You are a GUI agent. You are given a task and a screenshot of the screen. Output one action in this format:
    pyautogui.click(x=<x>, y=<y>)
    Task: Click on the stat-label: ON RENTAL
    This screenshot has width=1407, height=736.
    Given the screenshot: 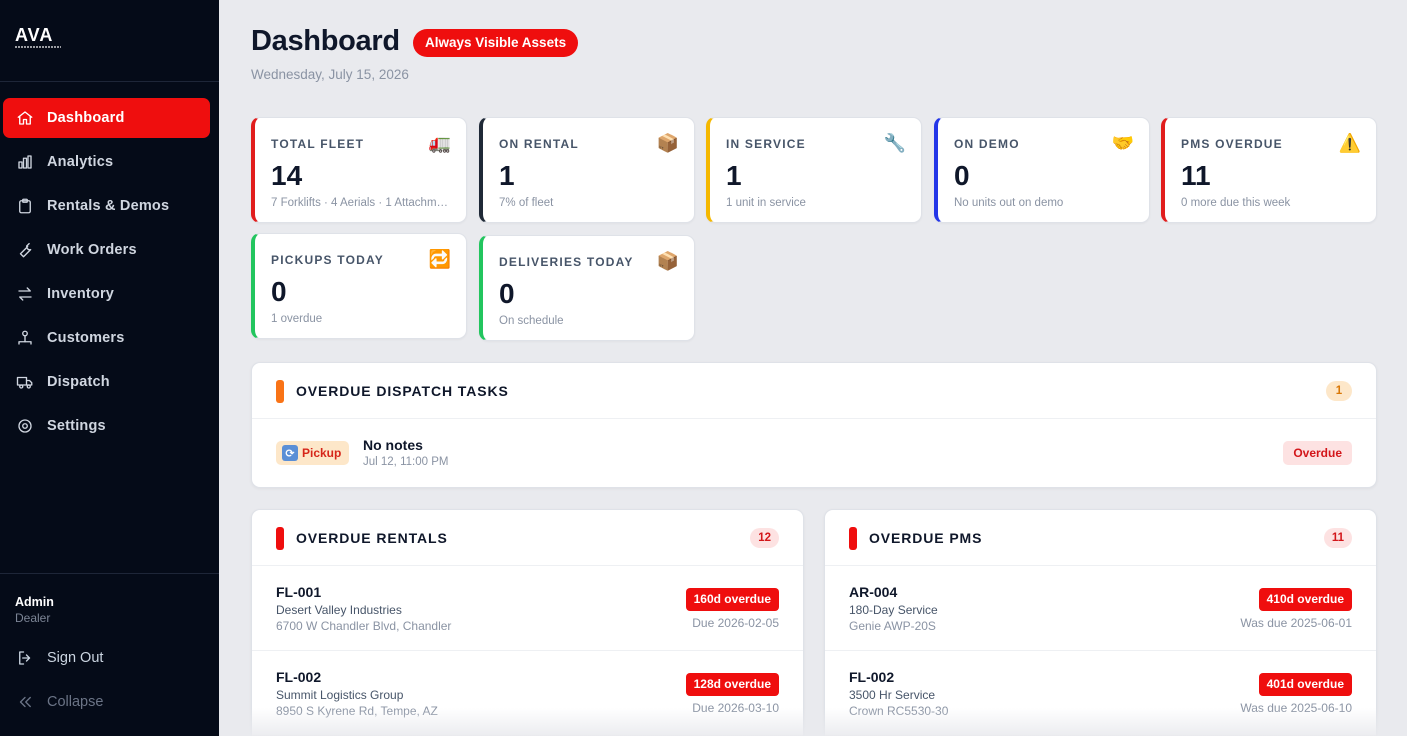 What is the action you would take?
    pyautogui.click(x=539, y=144)
    